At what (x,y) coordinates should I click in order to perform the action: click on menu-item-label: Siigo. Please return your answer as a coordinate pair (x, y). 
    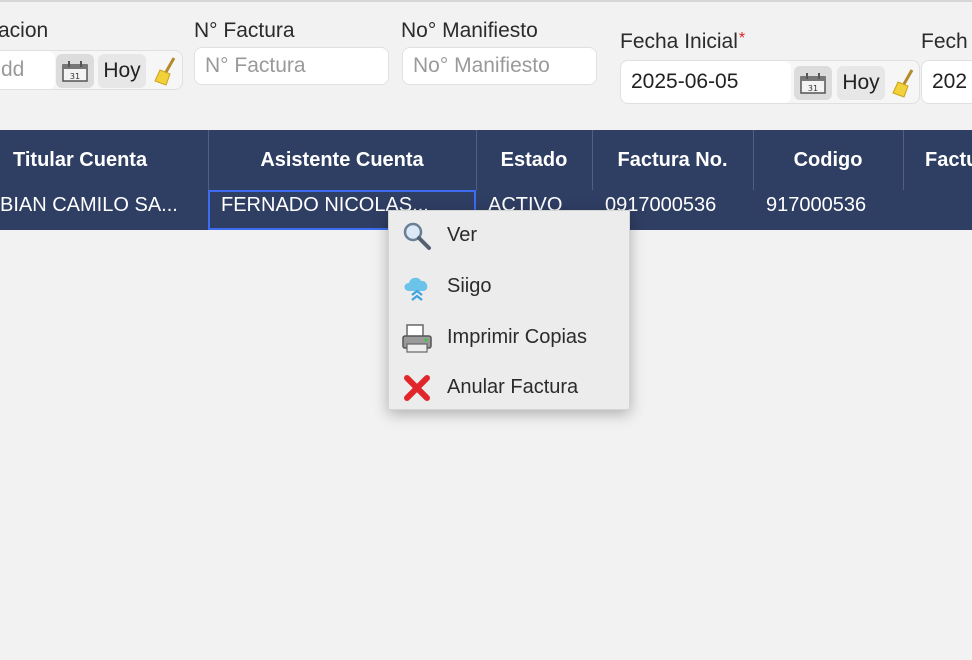
    Looking at the image, I should click on (469, 285).